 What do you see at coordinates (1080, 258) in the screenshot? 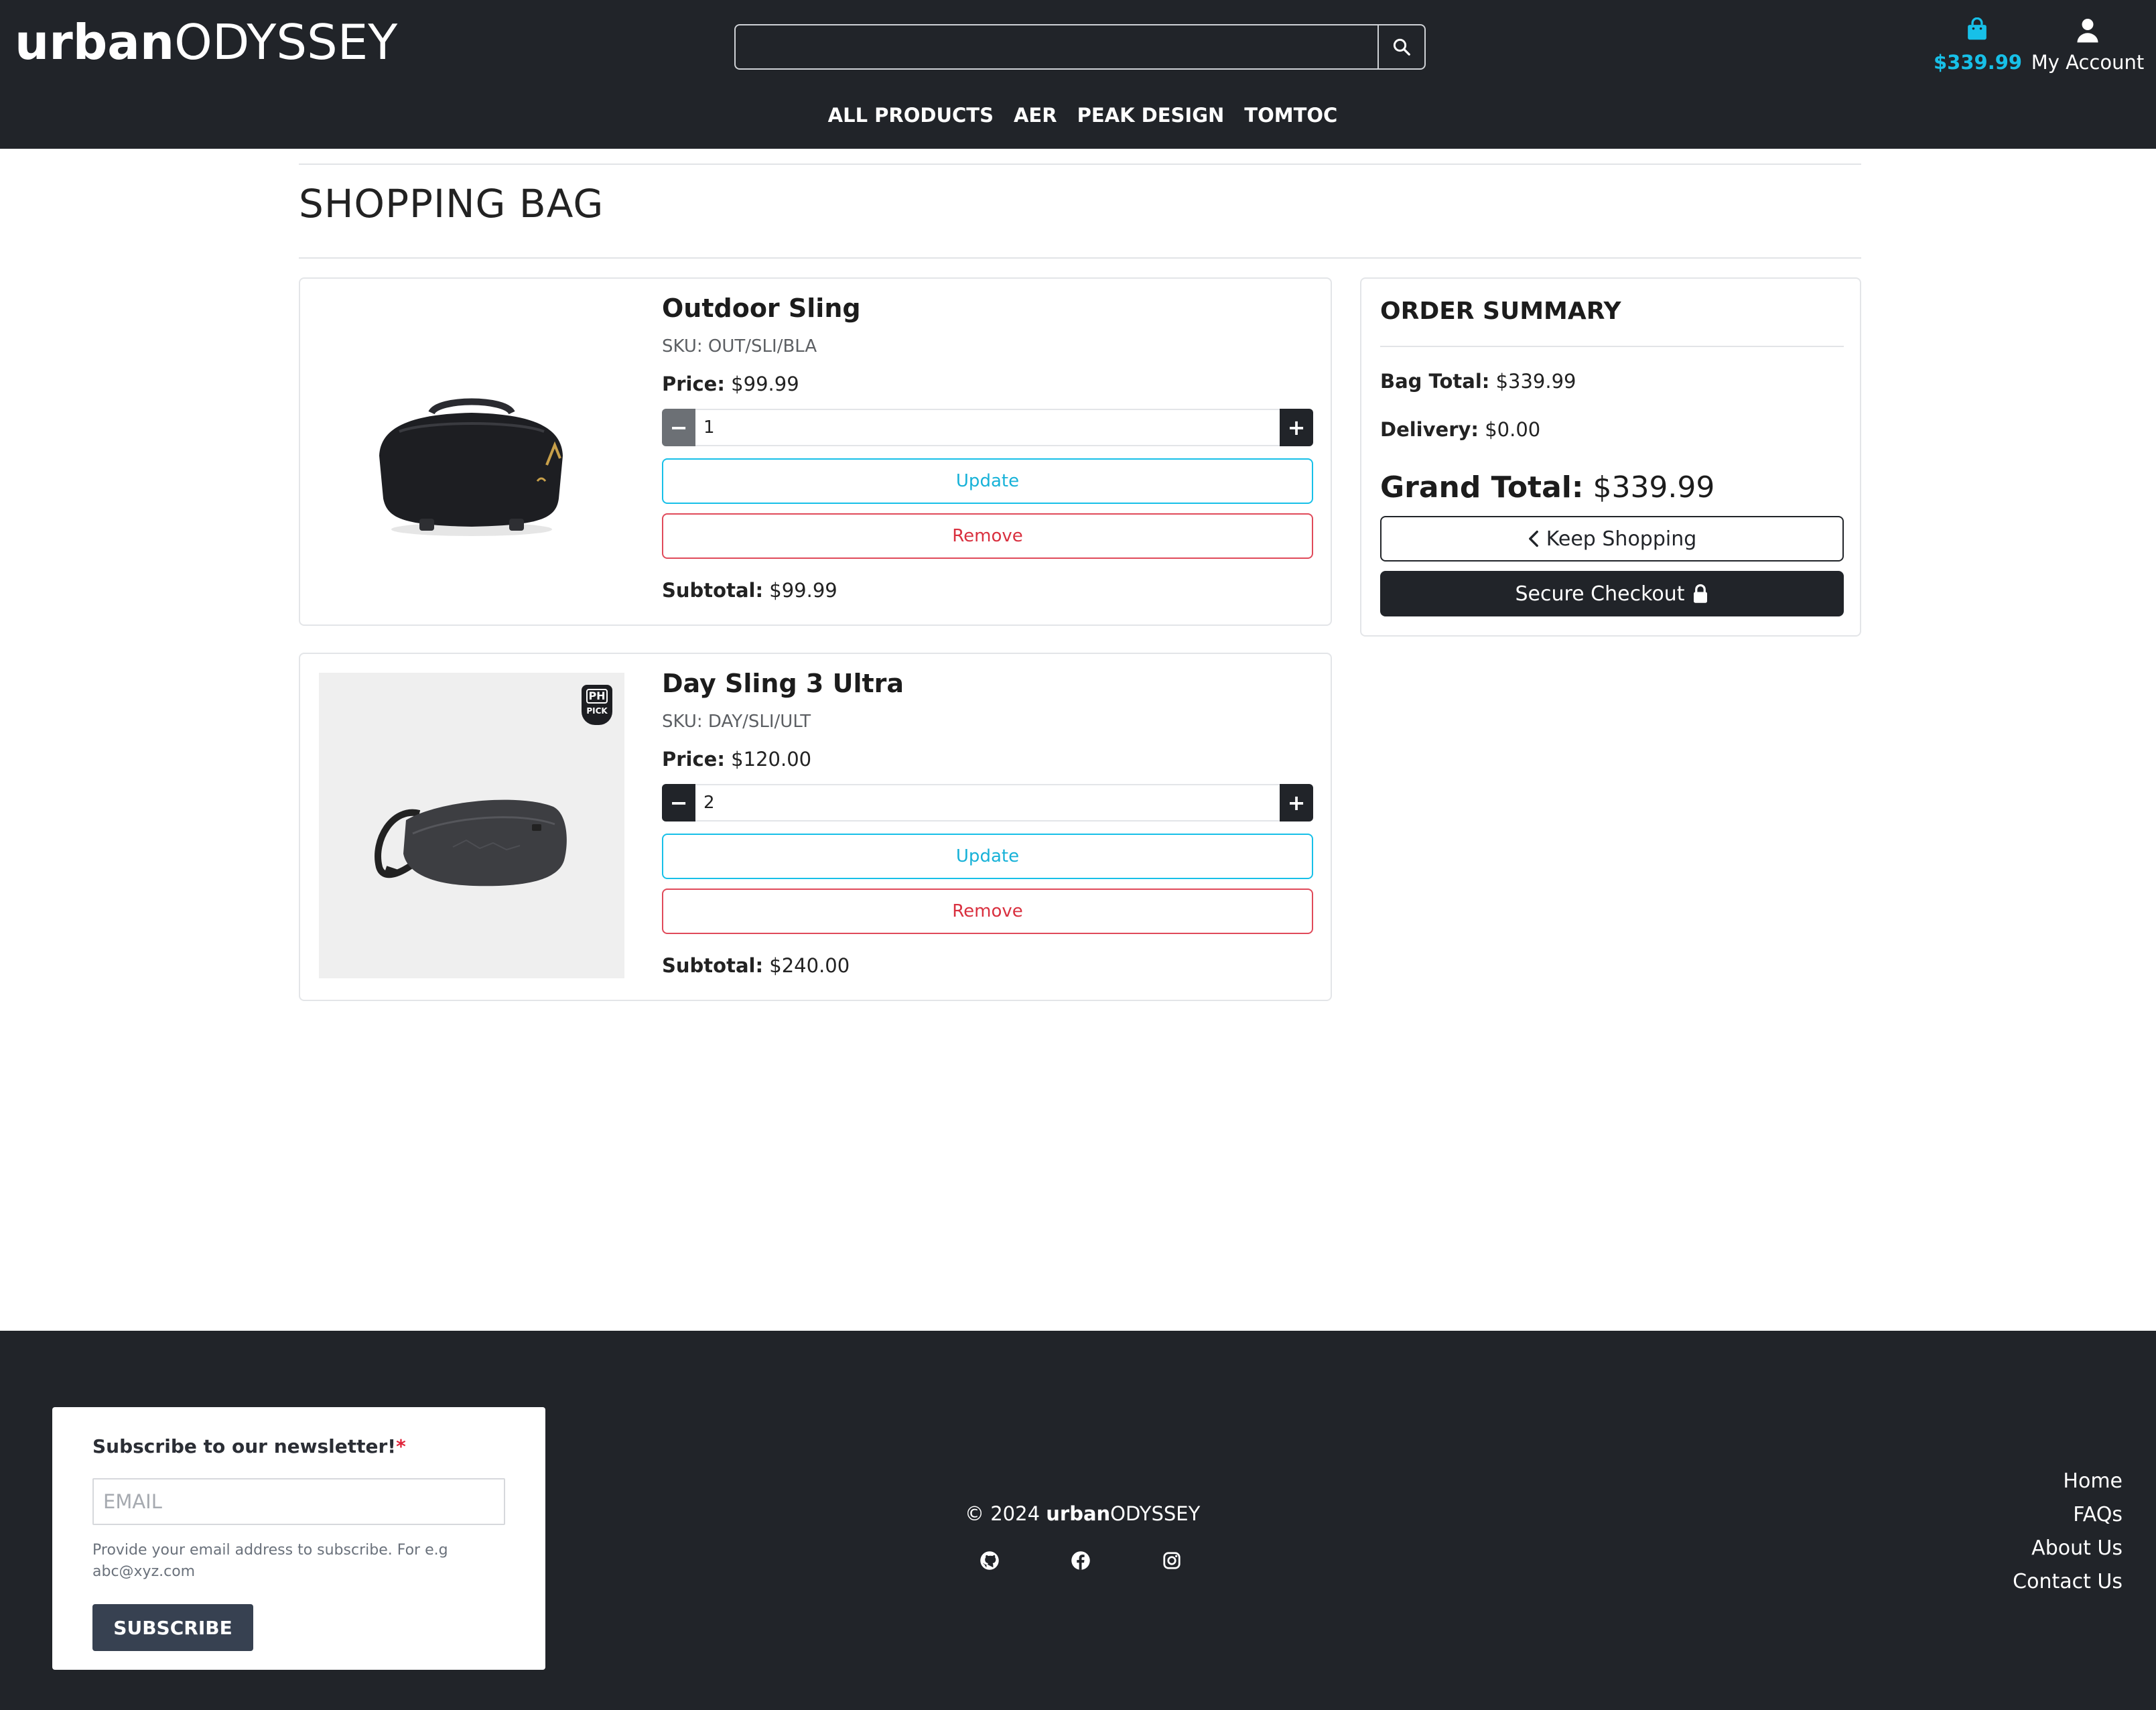
I see `divider-bottom` at bounding box center [1080, 258].